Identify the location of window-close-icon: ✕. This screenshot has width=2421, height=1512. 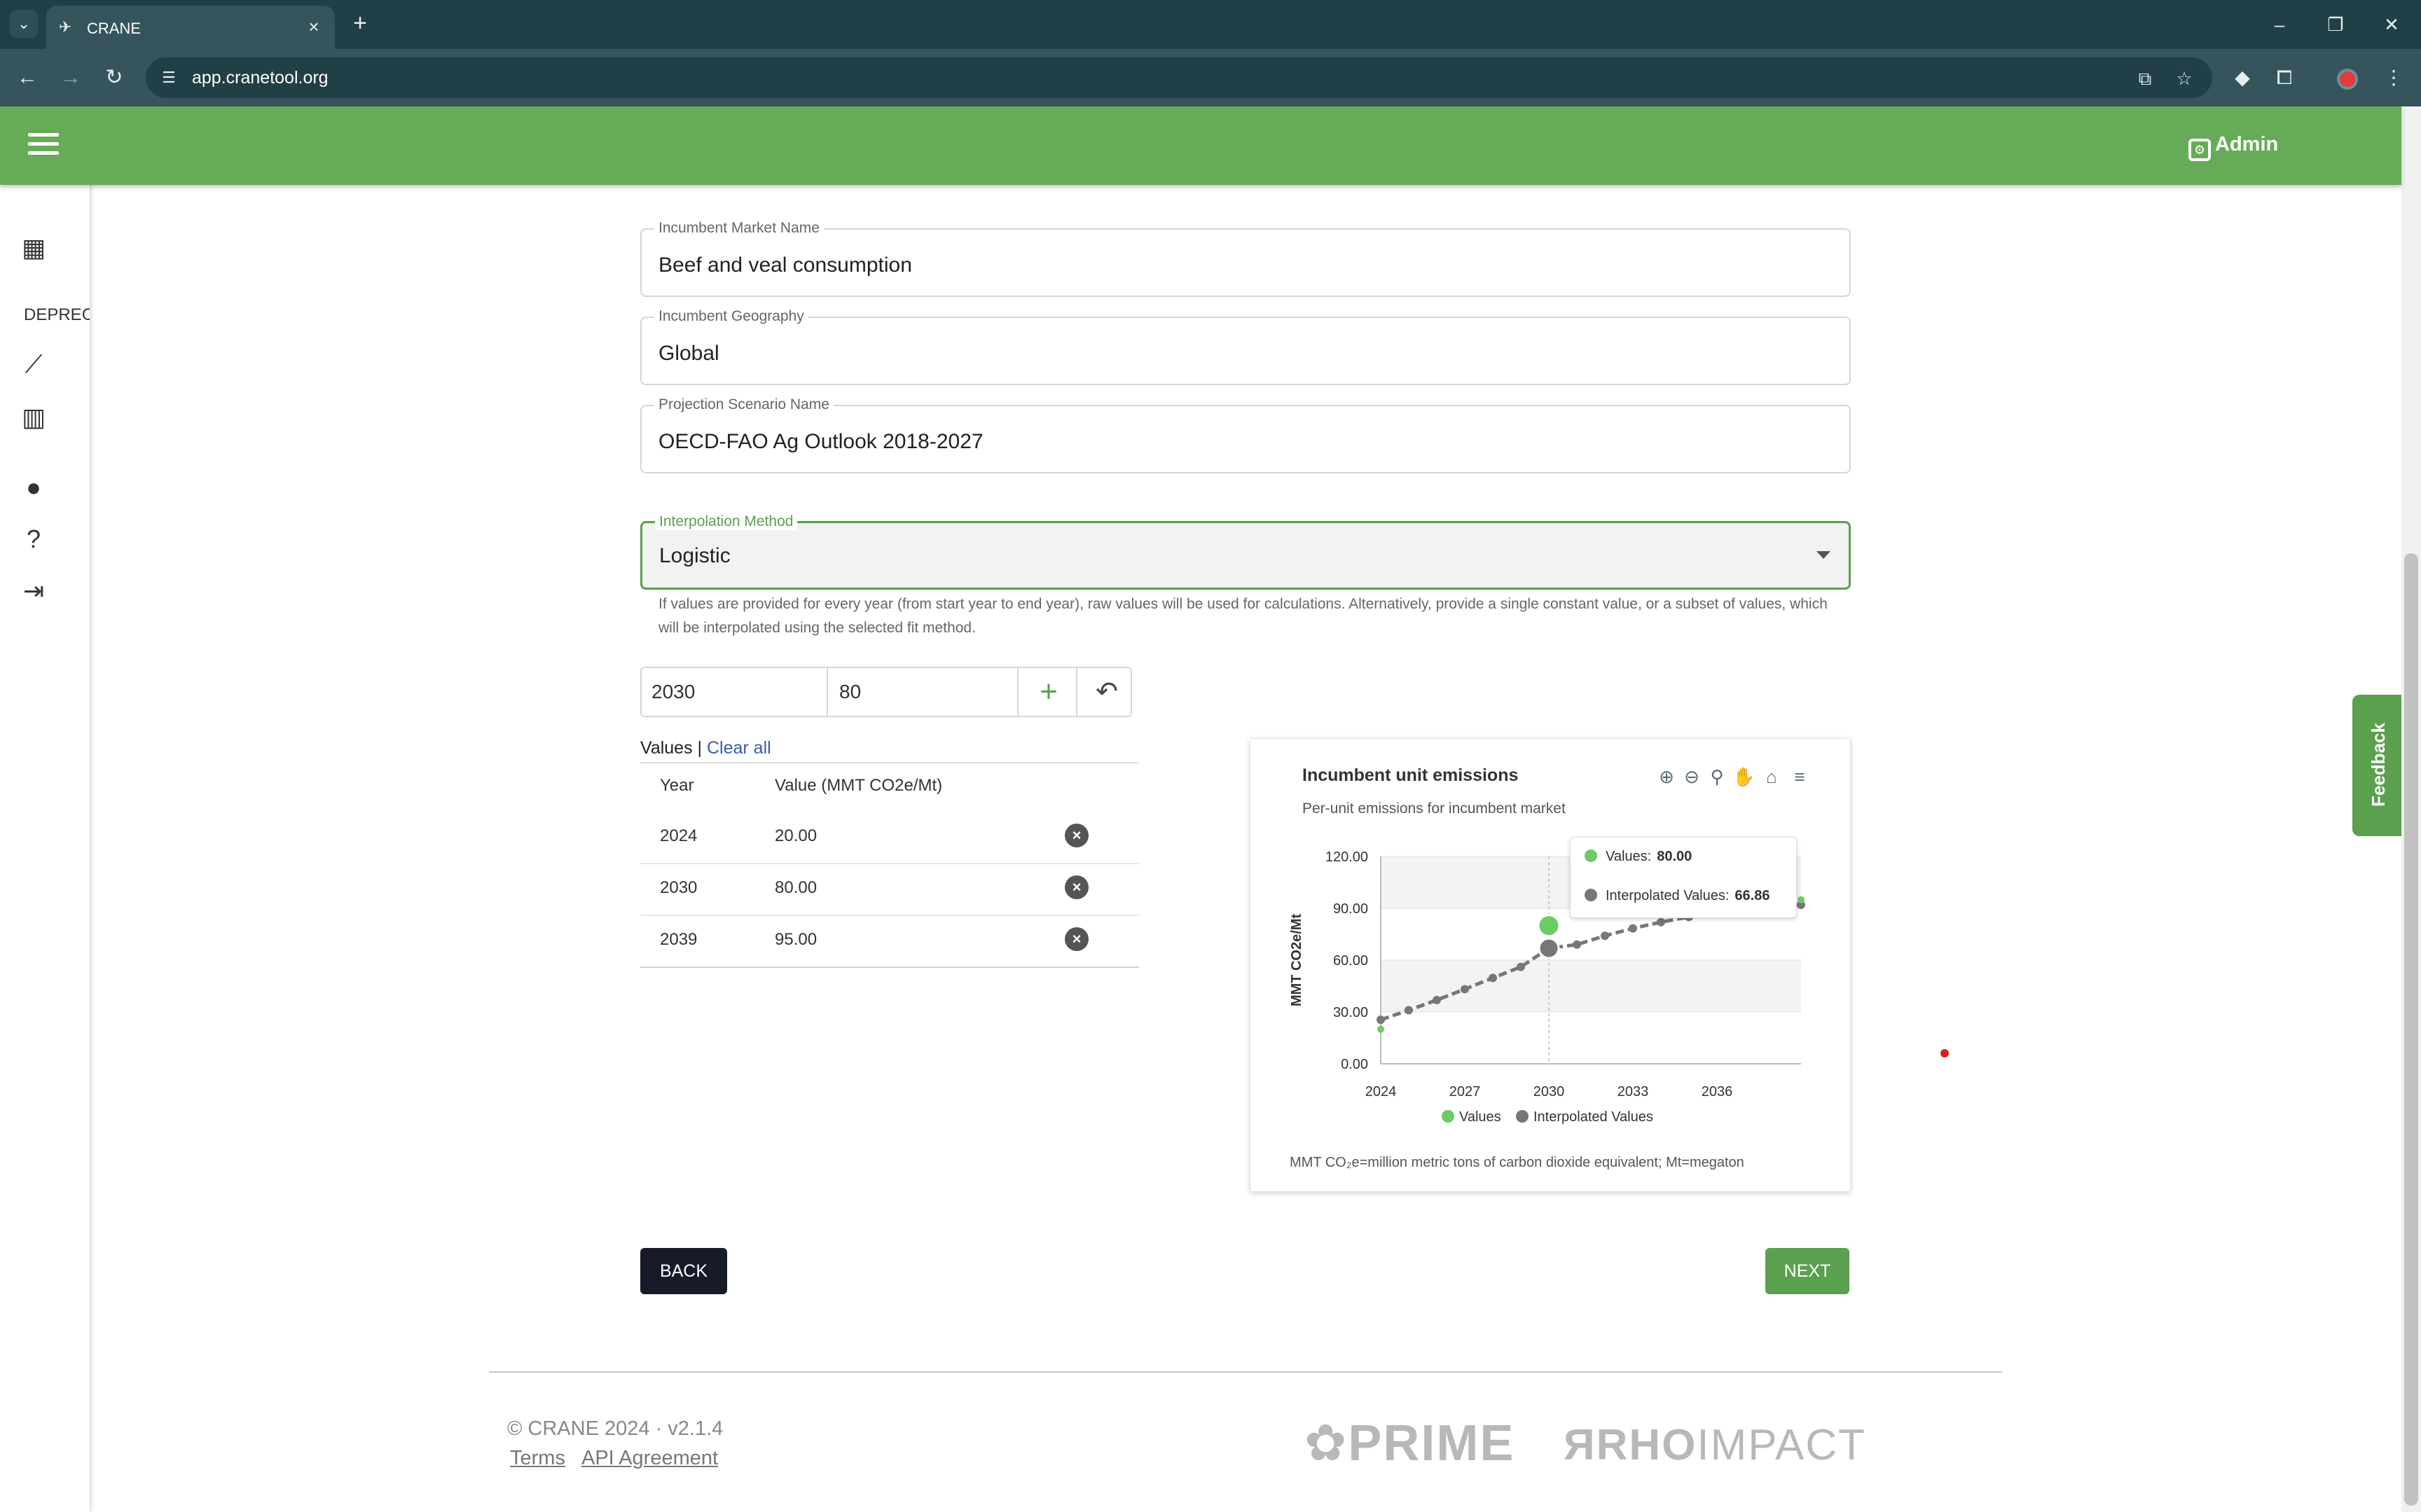
(2392, 24).